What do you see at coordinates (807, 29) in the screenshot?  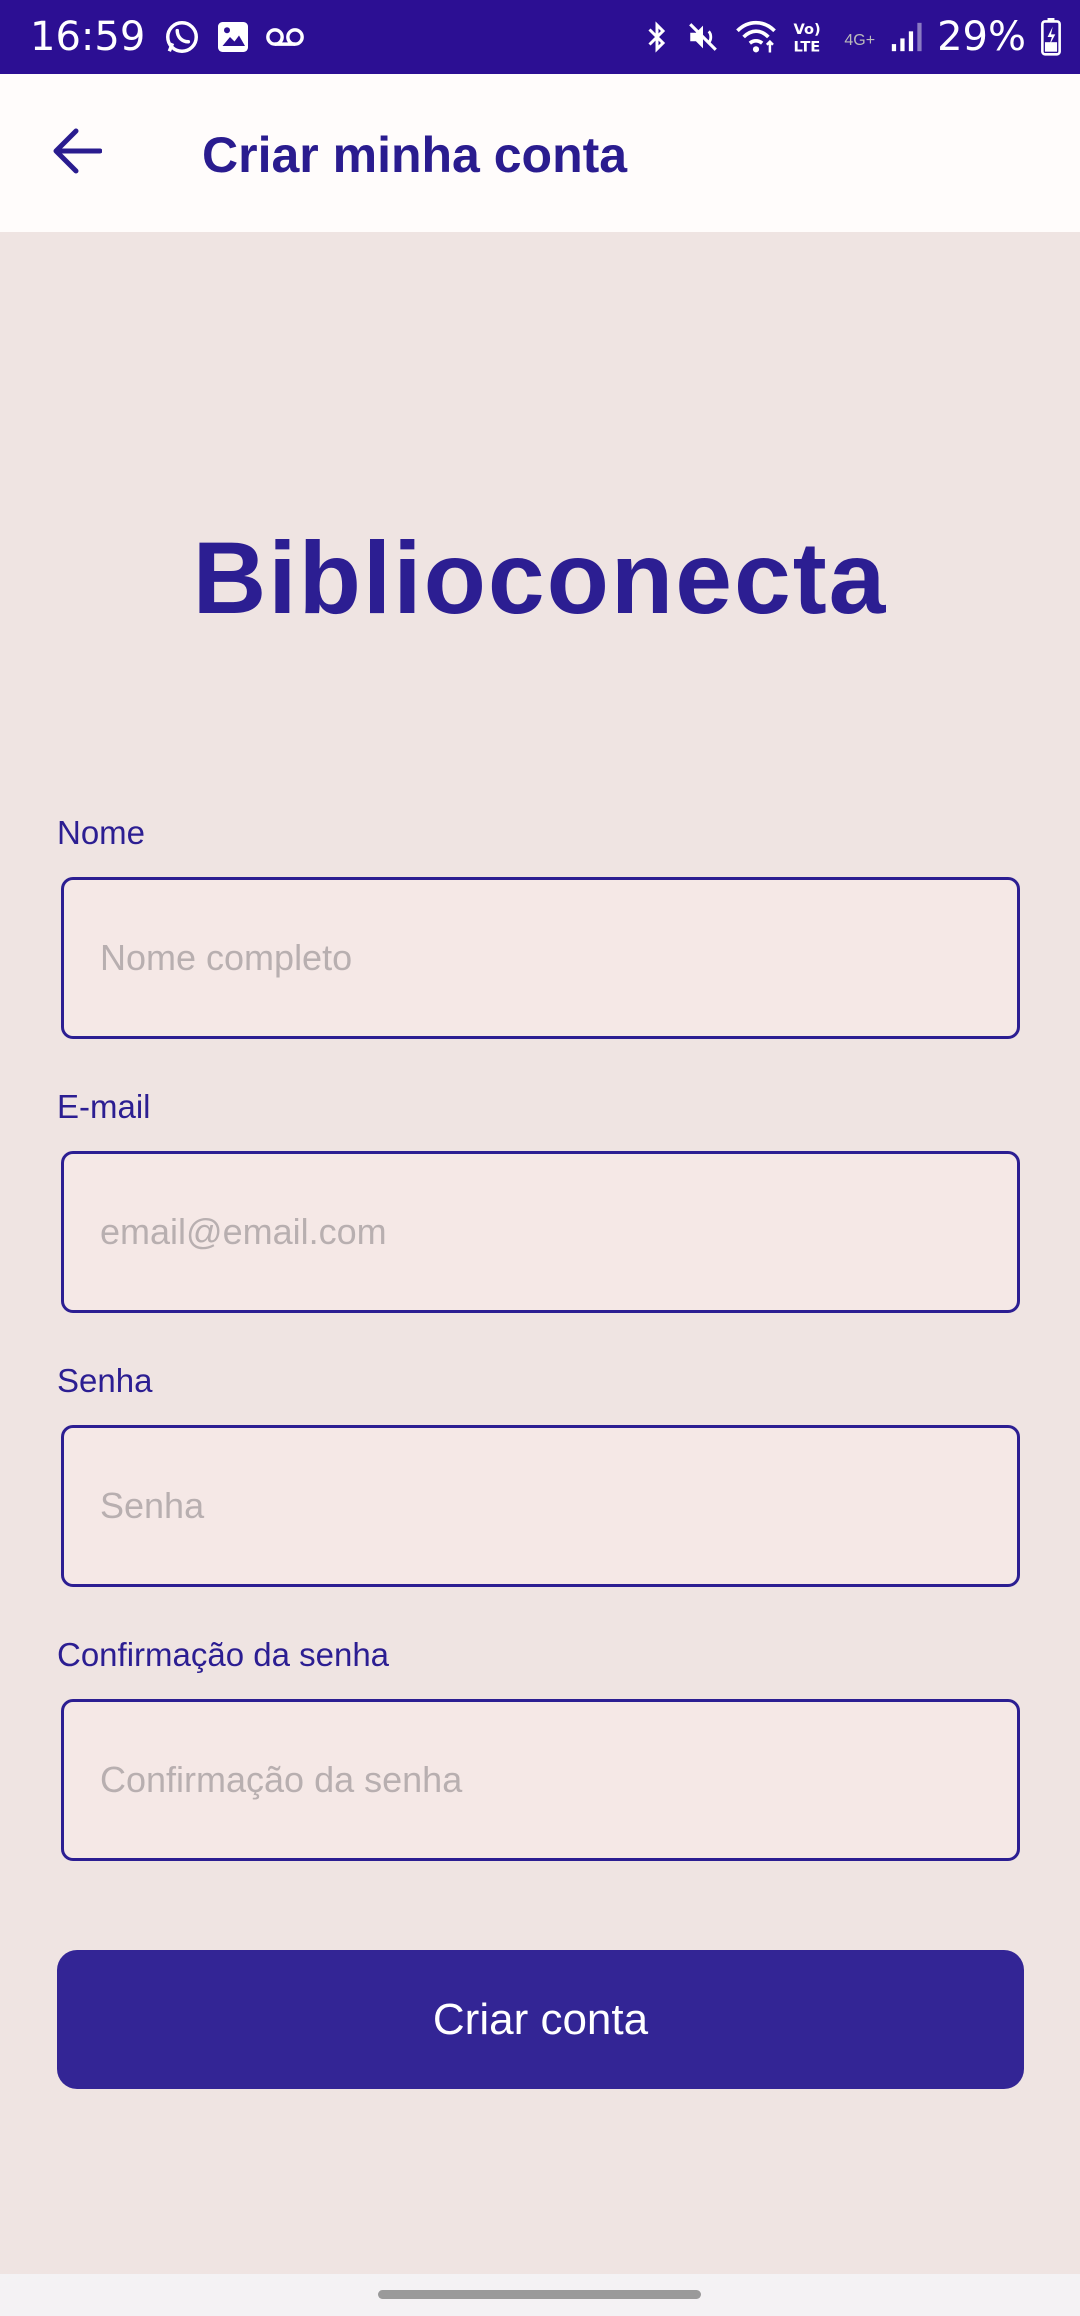 I see `svg-text: Vo)` at bounding box center [807, 29].